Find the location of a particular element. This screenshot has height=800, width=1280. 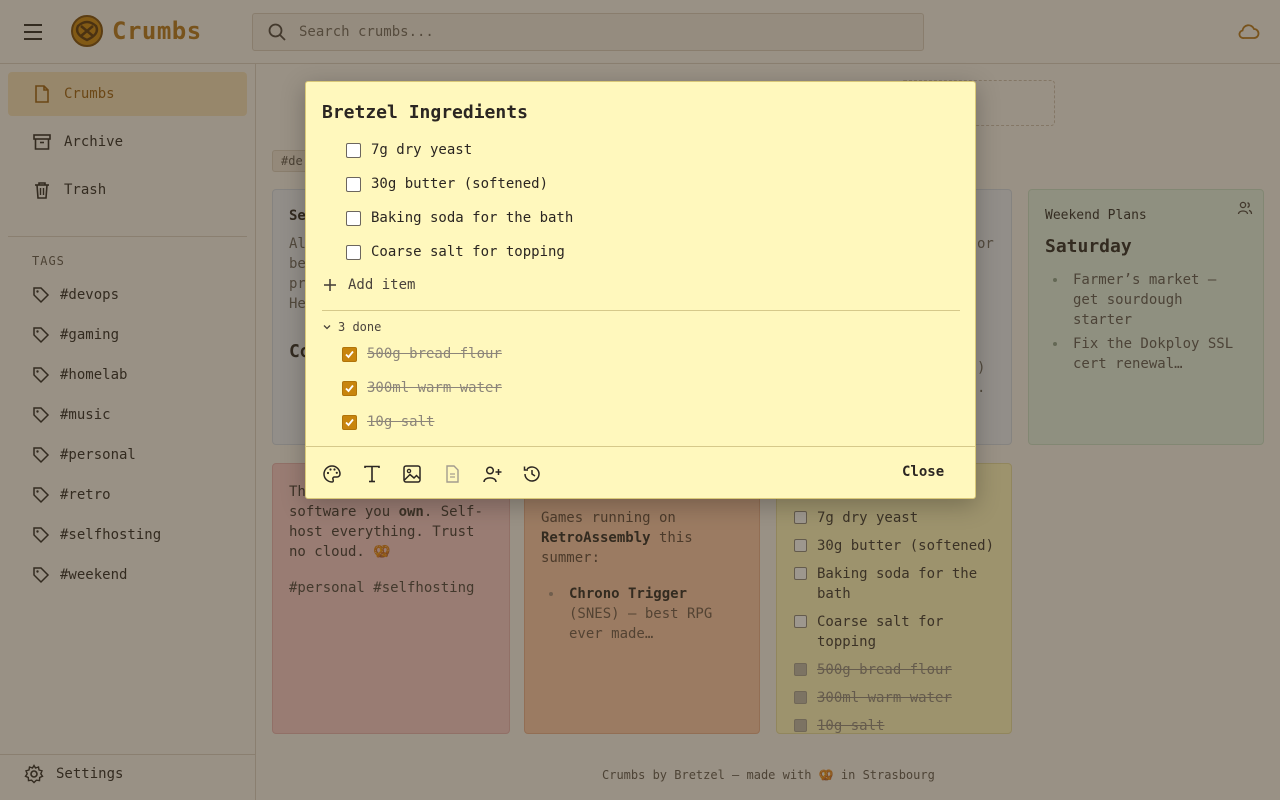

done-count-label: 3 done is located at coordinates (360, 327).